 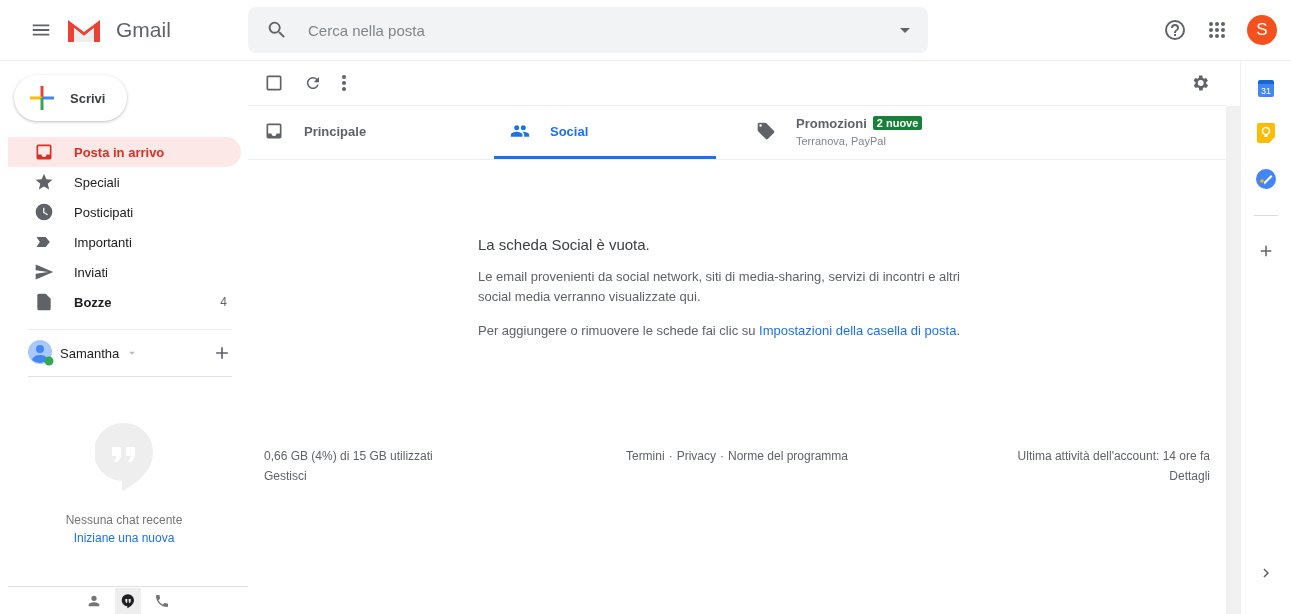 I want to click on tab-subtitle: Terranova, PayPal, so click(x=841, y=140).